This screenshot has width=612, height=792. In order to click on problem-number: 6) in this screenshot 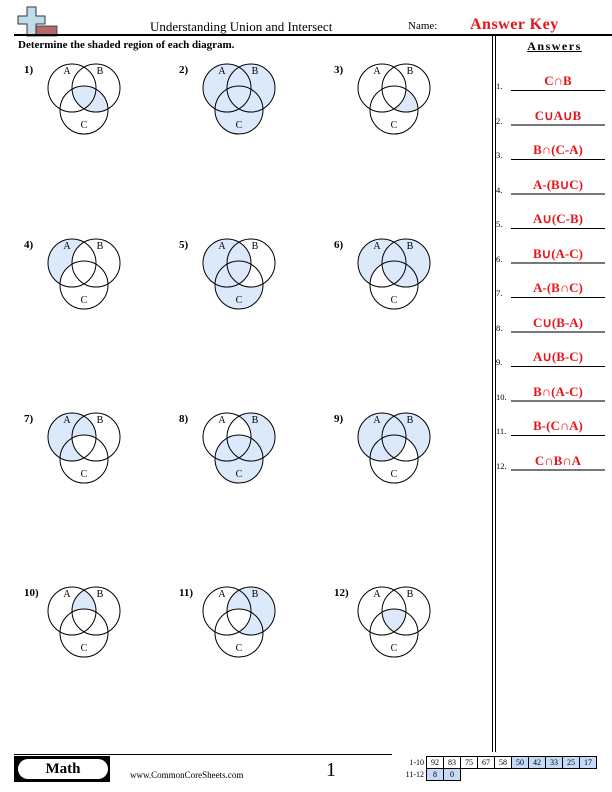, I will do `click(339, 245)`.